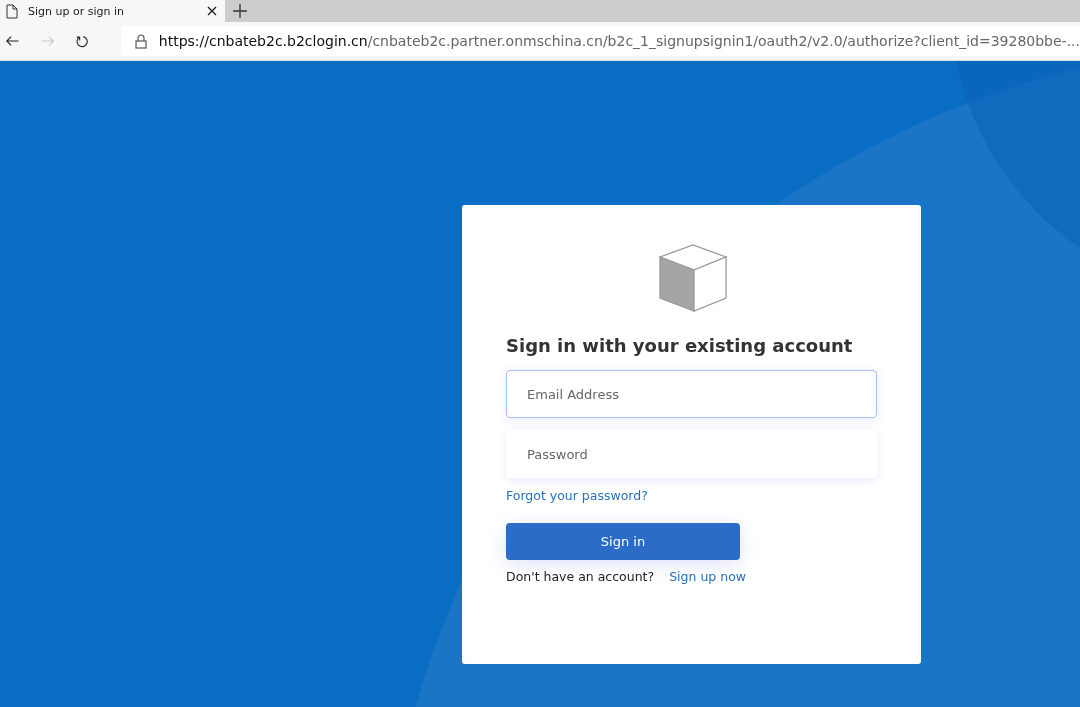  Describe the element at coordinates (691, 454) in the screenshot. I see `input-field: Password` at that location.